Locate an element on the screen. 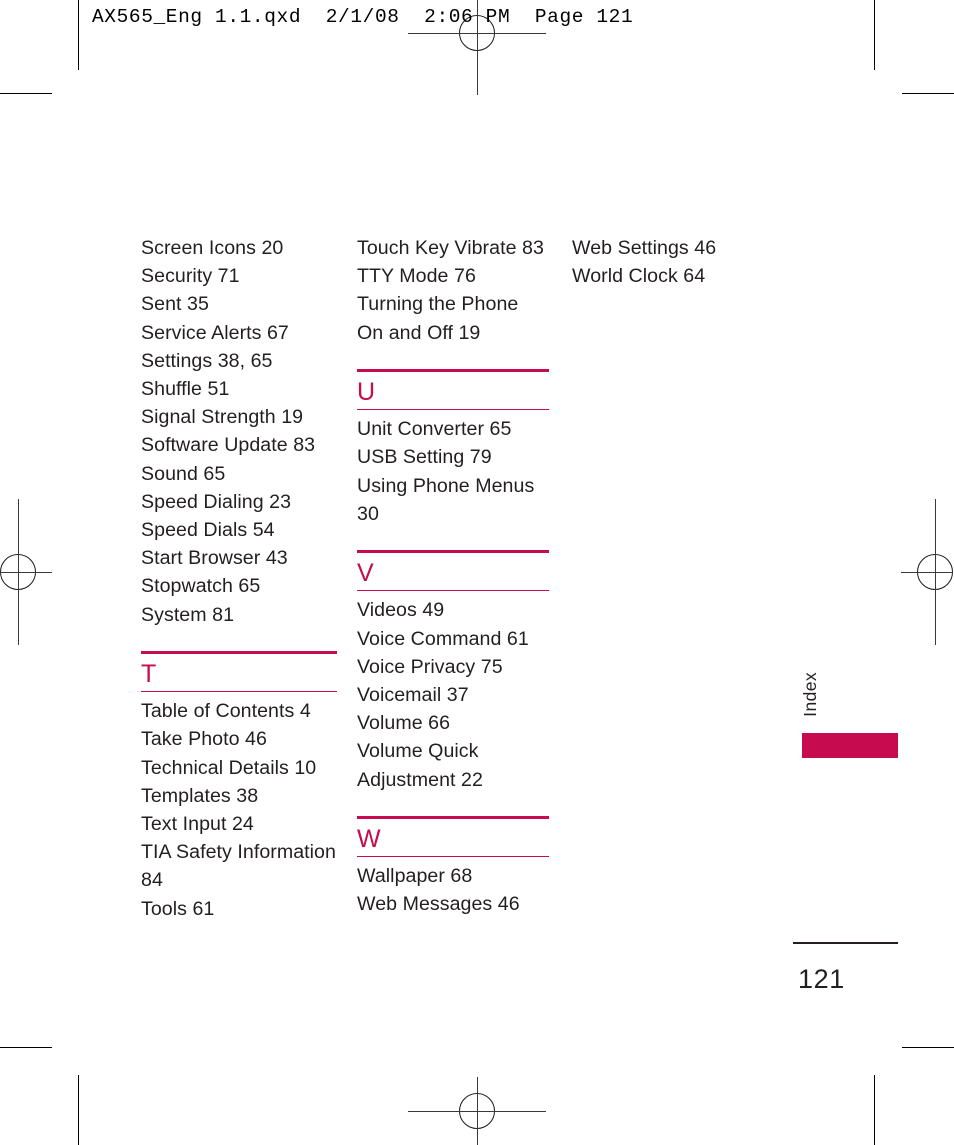 Image resolution: width=954 pixels, height=1145 pixels. section-letter: W is located at coordinates (369, 838).